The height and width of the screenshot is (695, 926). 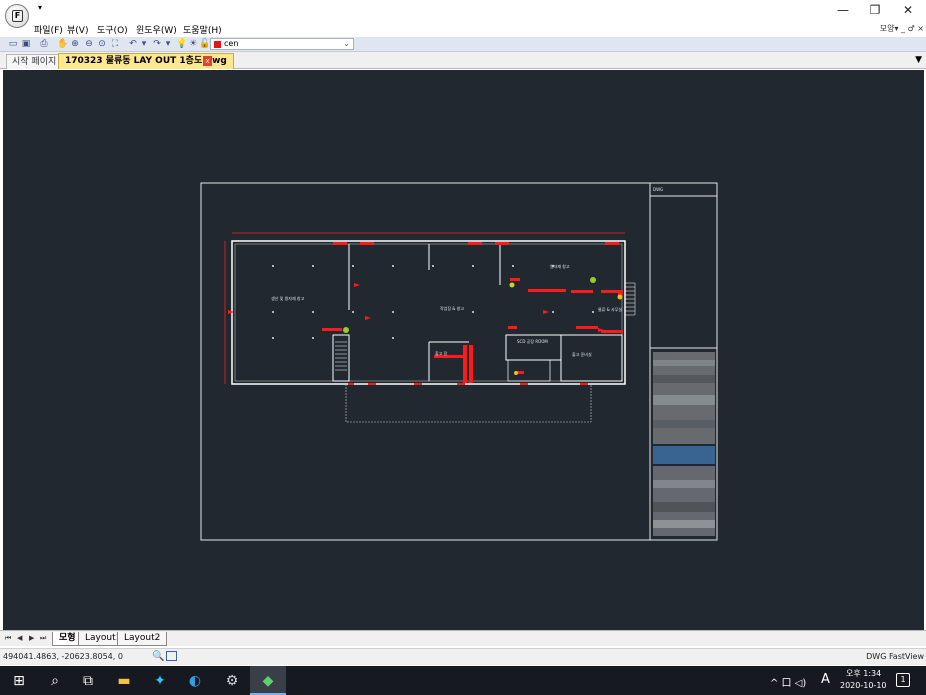 What do you see at coordinates (171, 656) in the screenshot?
I see `grid-toggle-icon` at bounding box center [171, 656].